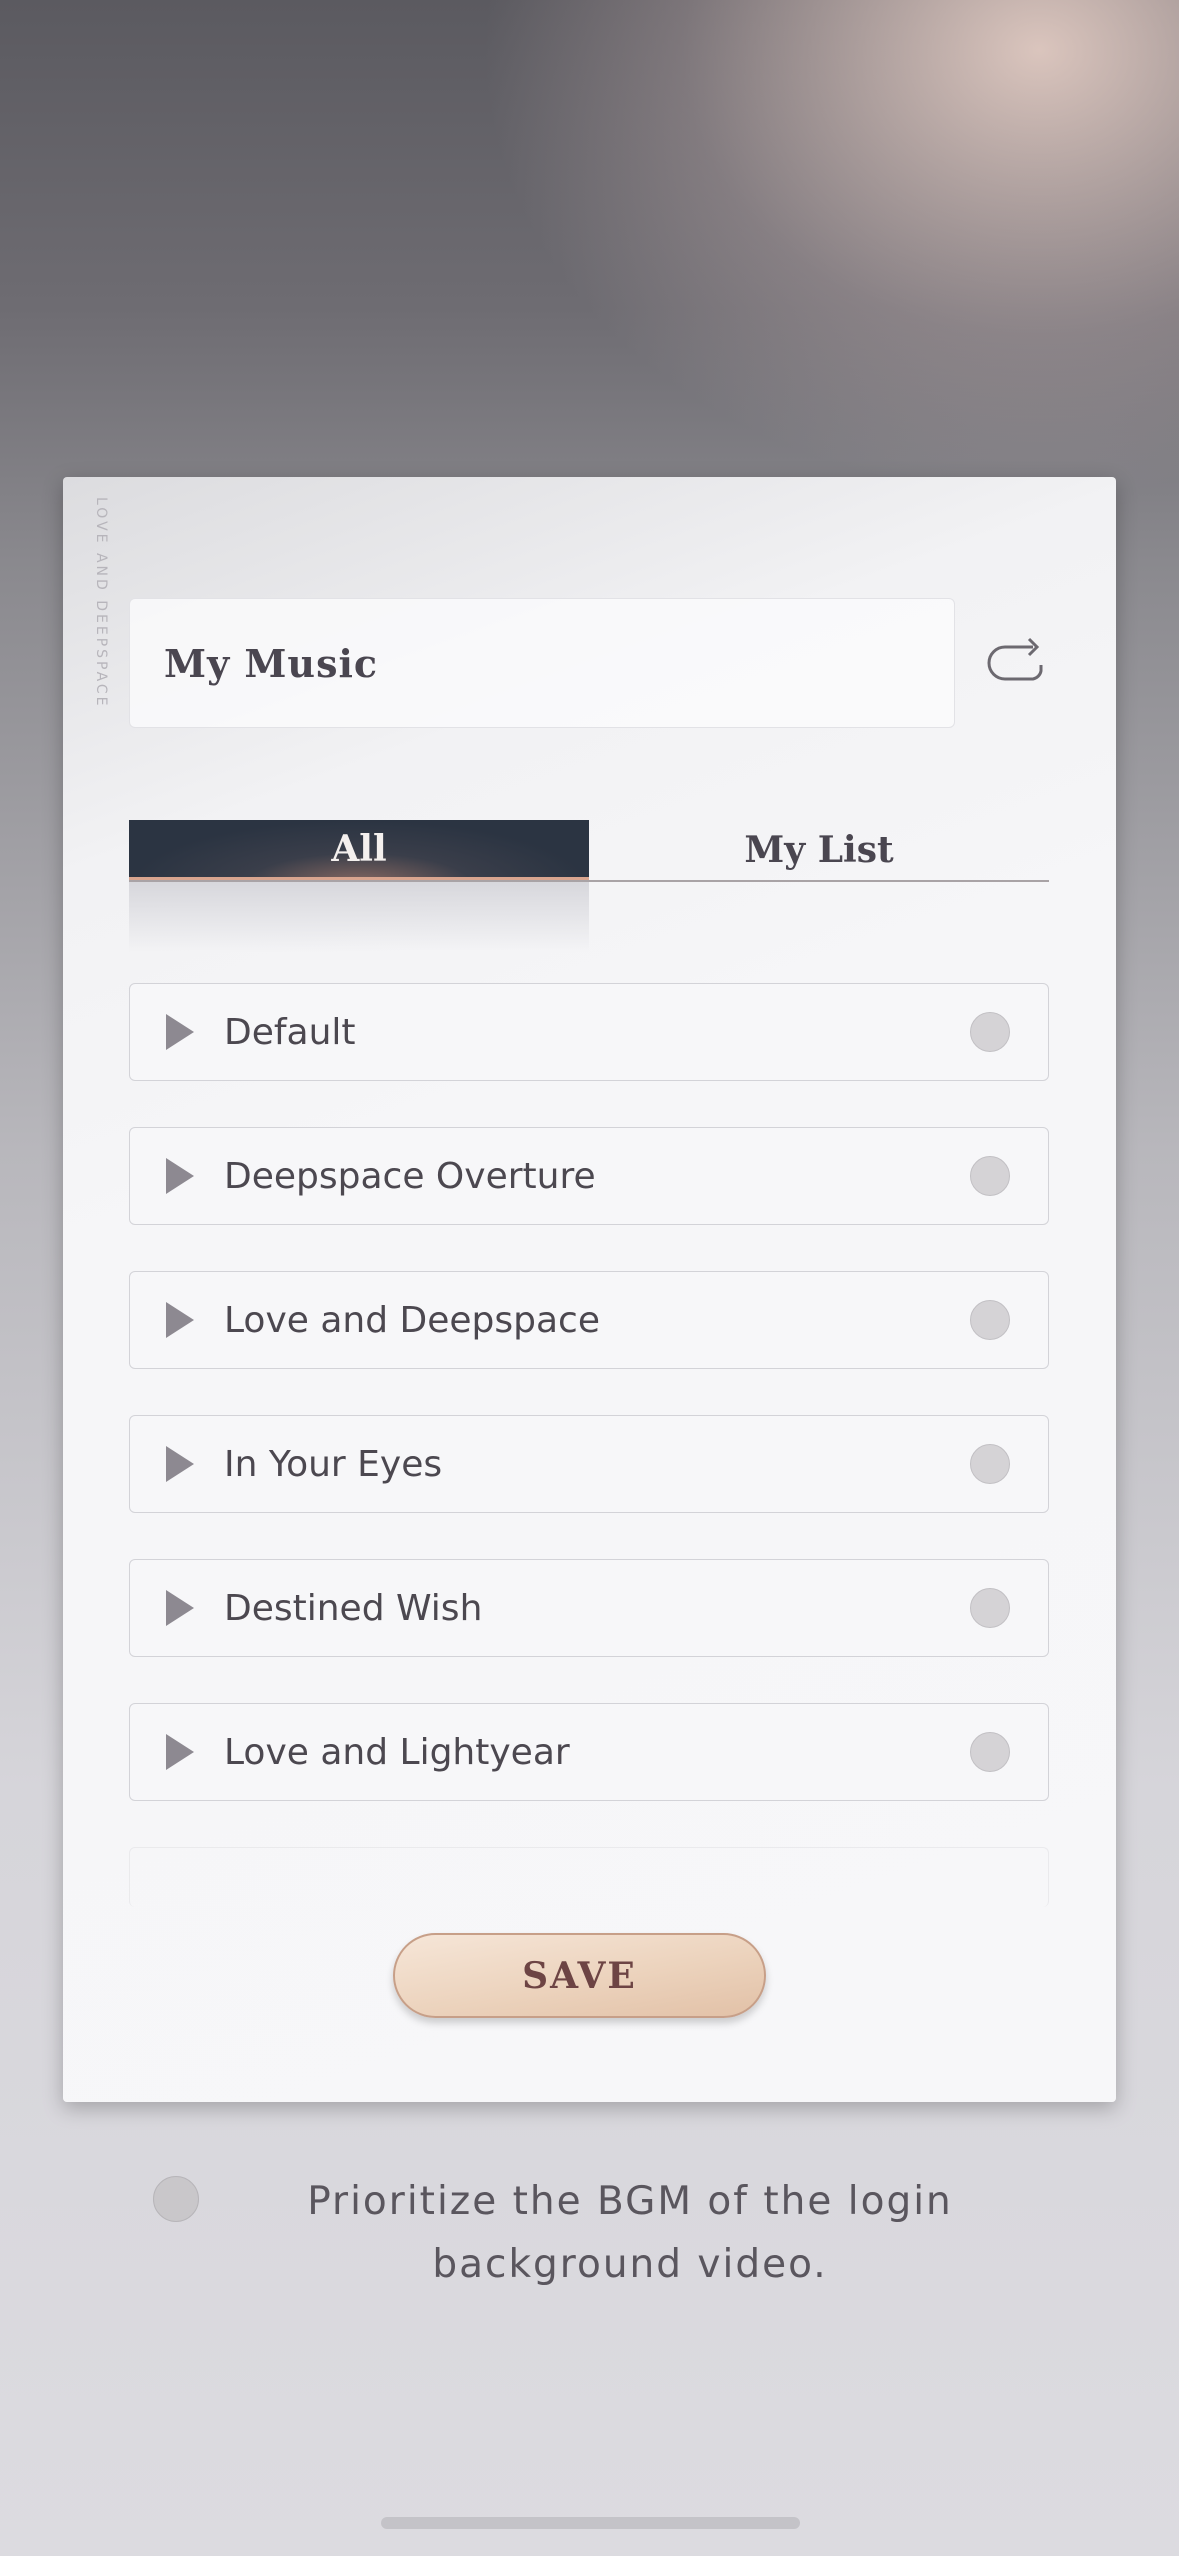  What do you see at coordinates (589, 1752) in the screenshot?
I see `track-row: Love and Lightyear` at bounding box center [589, 1752].